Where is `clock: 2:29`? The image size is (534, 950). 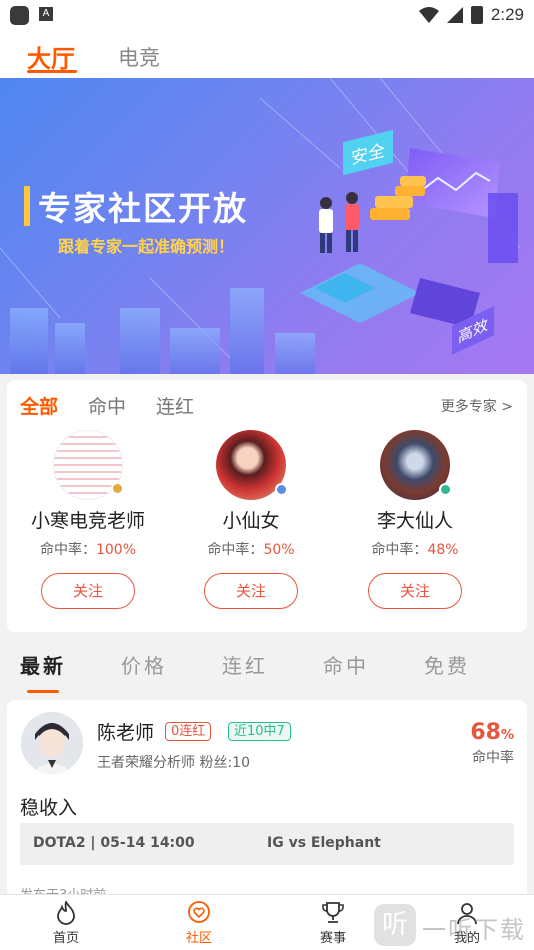 clock: 2:29 is located at coordinates (507, 14).